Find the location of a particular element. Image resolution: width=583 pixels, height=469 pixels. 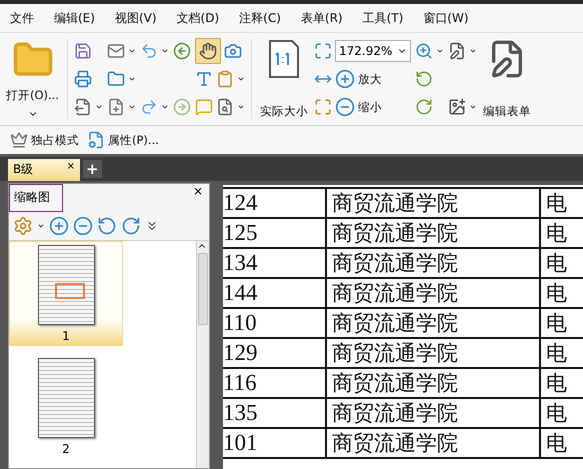

text-select-icon is located at coordinates (204, 79).